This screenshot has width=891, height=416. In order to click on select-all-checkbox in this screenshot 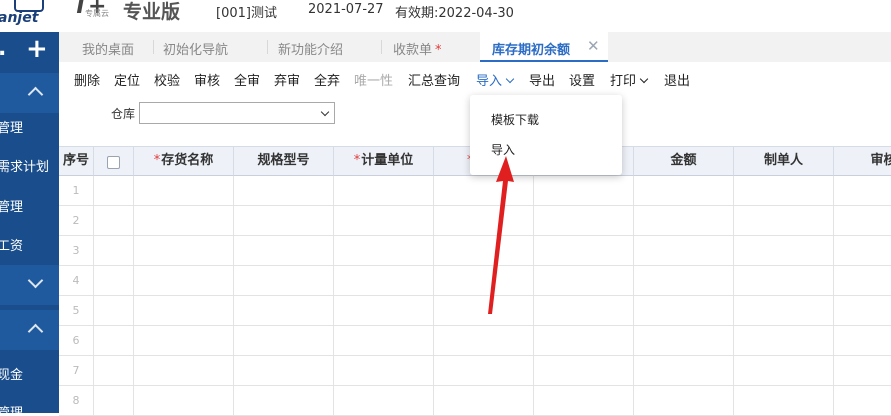, I will do `click(113, 162)`.